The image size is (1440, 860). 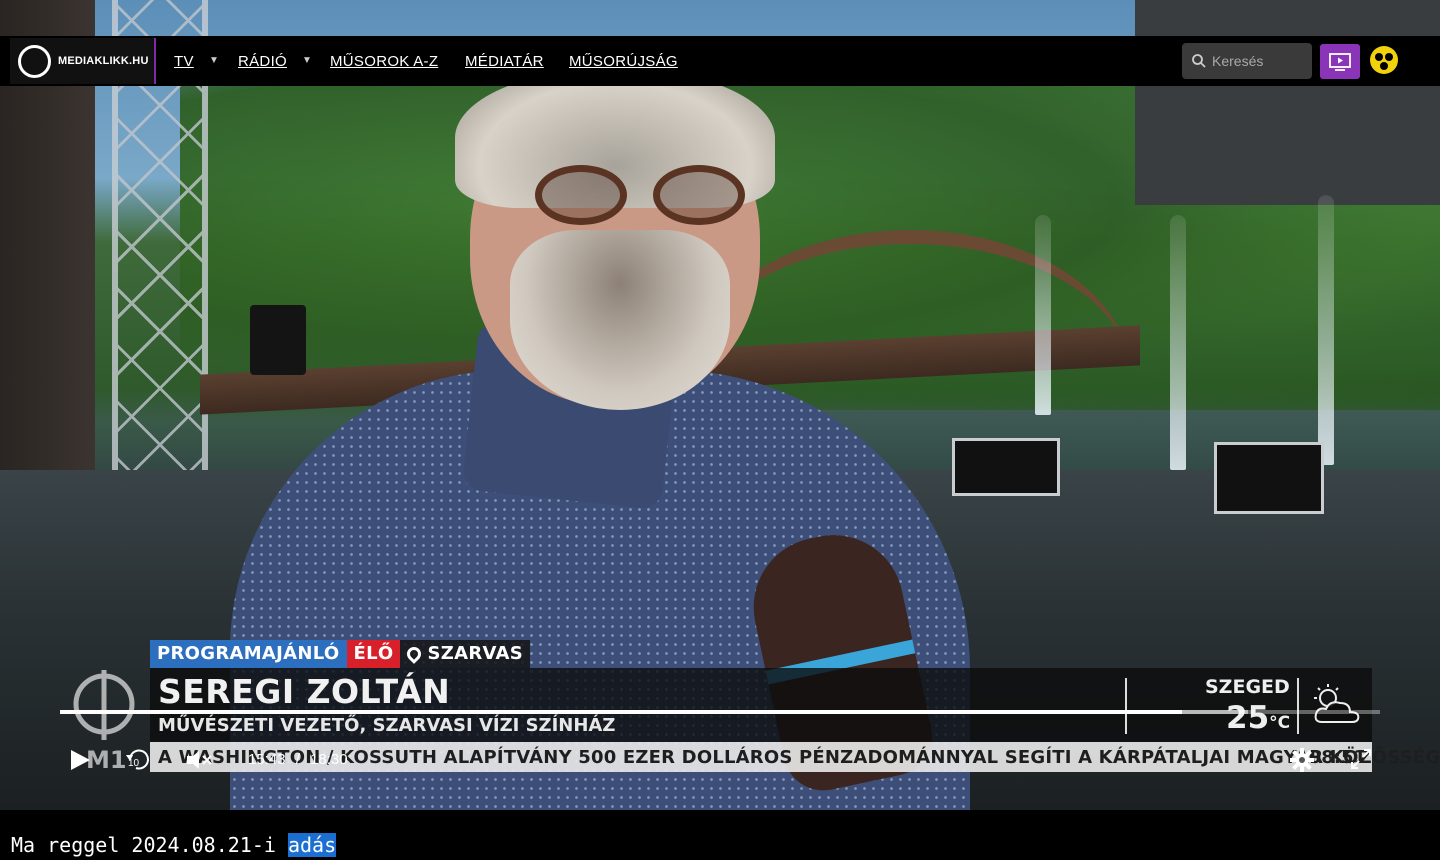 I want to click on fullscreen-icon, so click(x=1361, y=759).